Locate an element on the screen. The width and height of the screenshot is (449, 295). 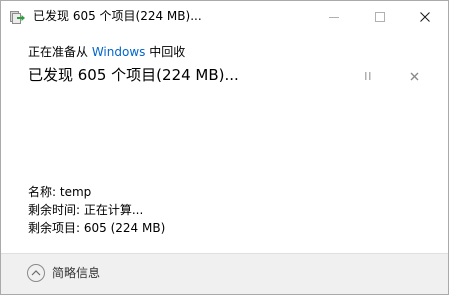
minimize-button is located at coordinates (334, 16).